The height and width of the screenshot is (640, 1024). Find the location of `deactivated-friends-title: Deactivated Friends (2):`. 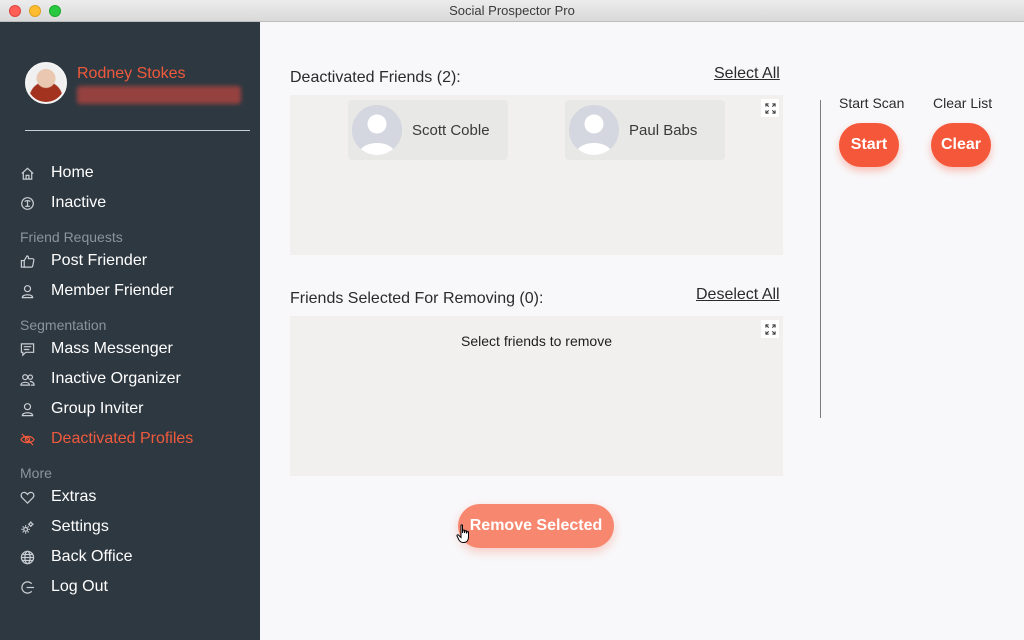

deactivated-friends-title: Deactivated Friends (2): is located at coordinates (375, 77).